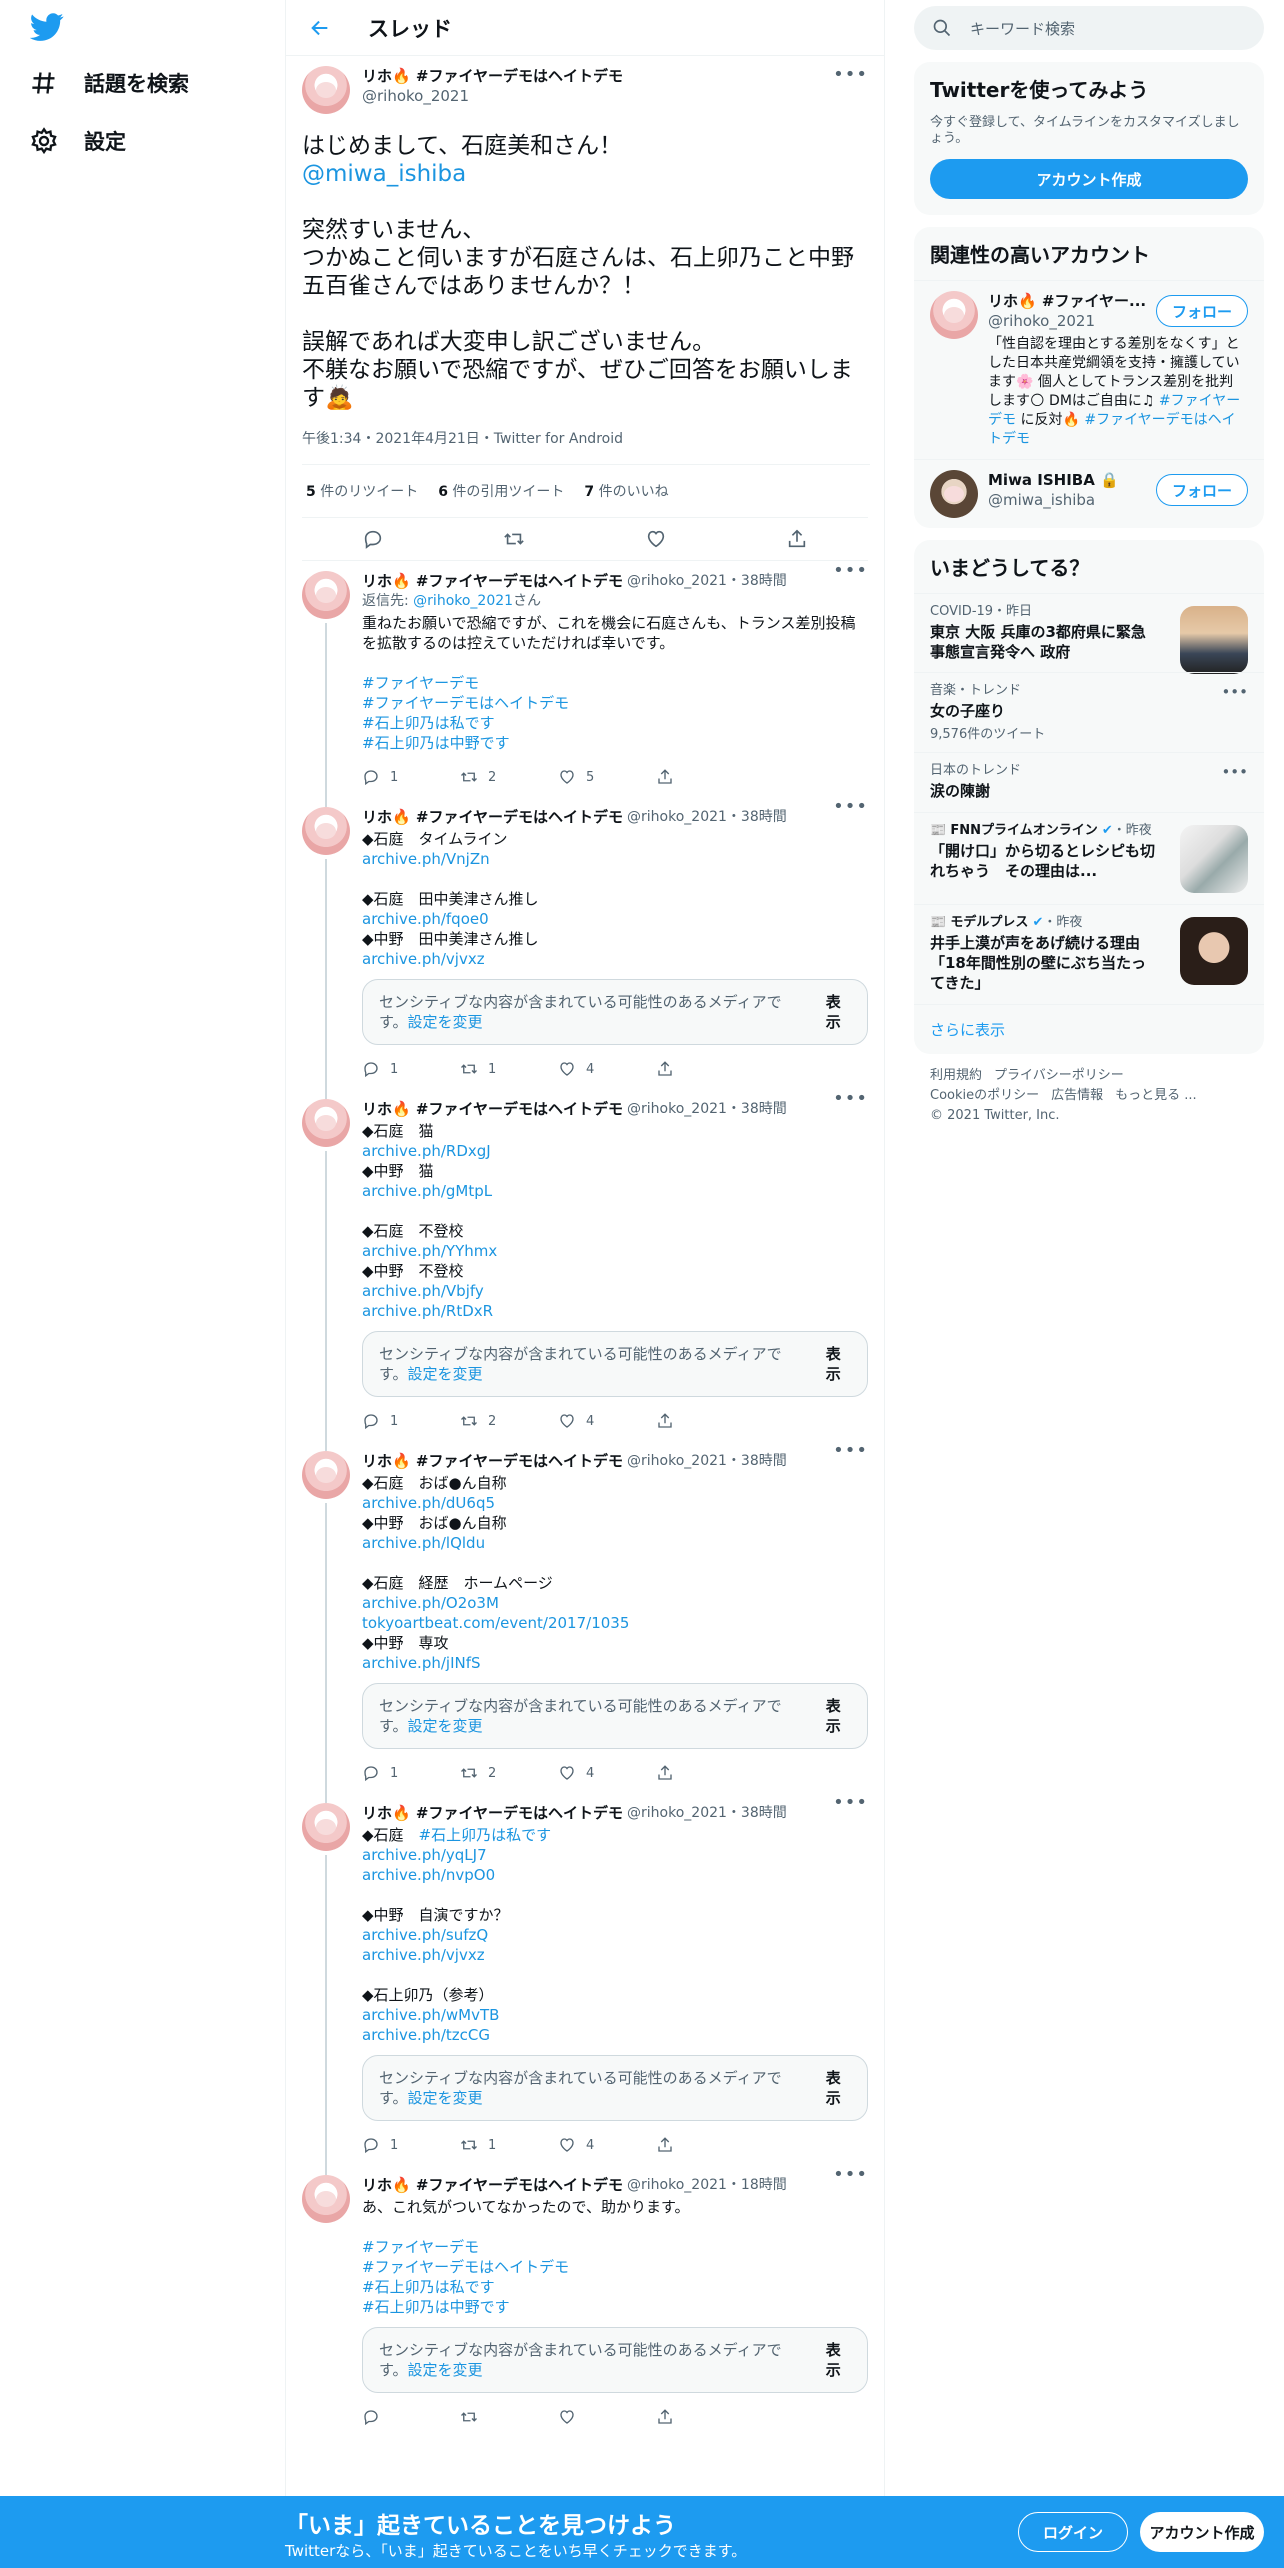 Image resolution: width=1284 pixels, height=2568 pixels. I want to click on tweet-link: #ファイヤーデモはヘイトデモ, so click(465, 2267).